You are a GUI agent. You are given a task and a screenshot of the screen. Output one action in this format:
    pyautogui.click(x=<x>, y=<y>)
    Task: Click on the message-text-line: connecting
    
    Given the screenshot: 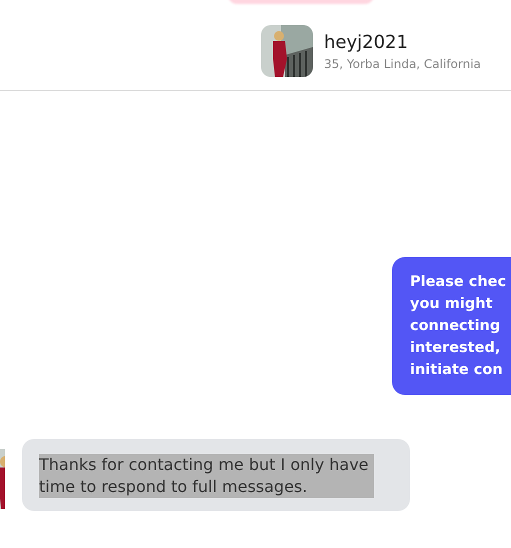 What is the action you would take?
    pyautogui.click(x=455, y=326)
    